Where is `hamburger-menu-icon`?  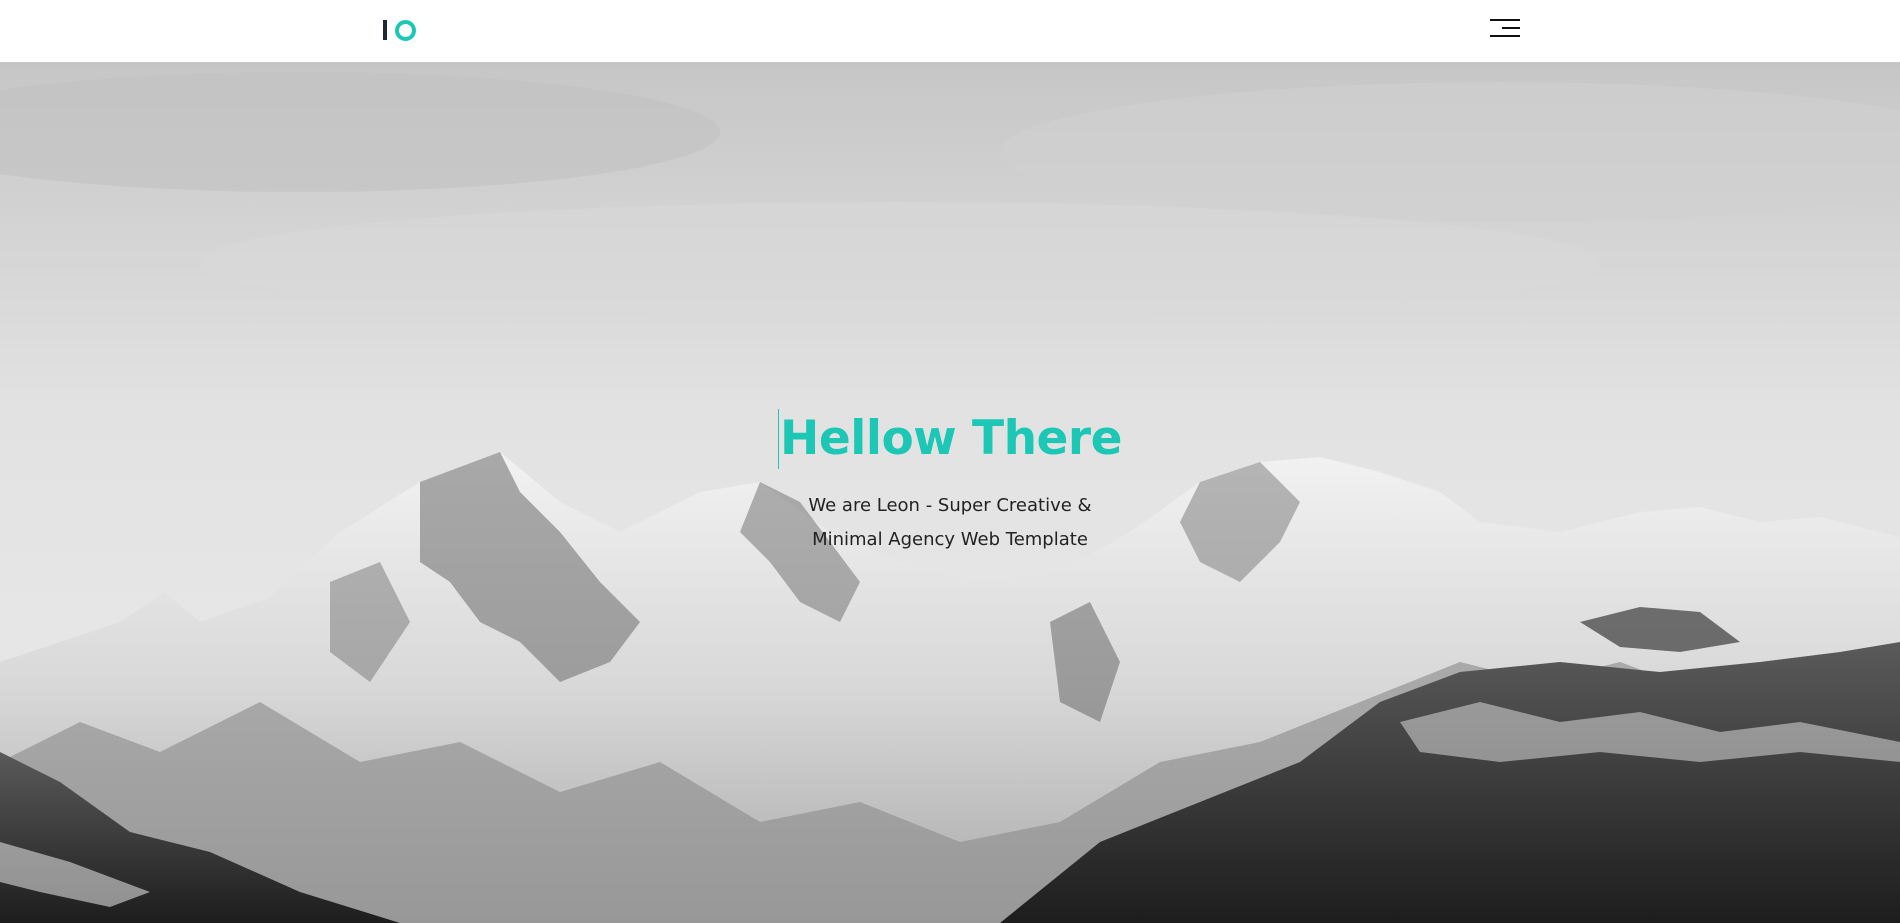
hamburger-menu-icon is located at coordinates (1507, 29).